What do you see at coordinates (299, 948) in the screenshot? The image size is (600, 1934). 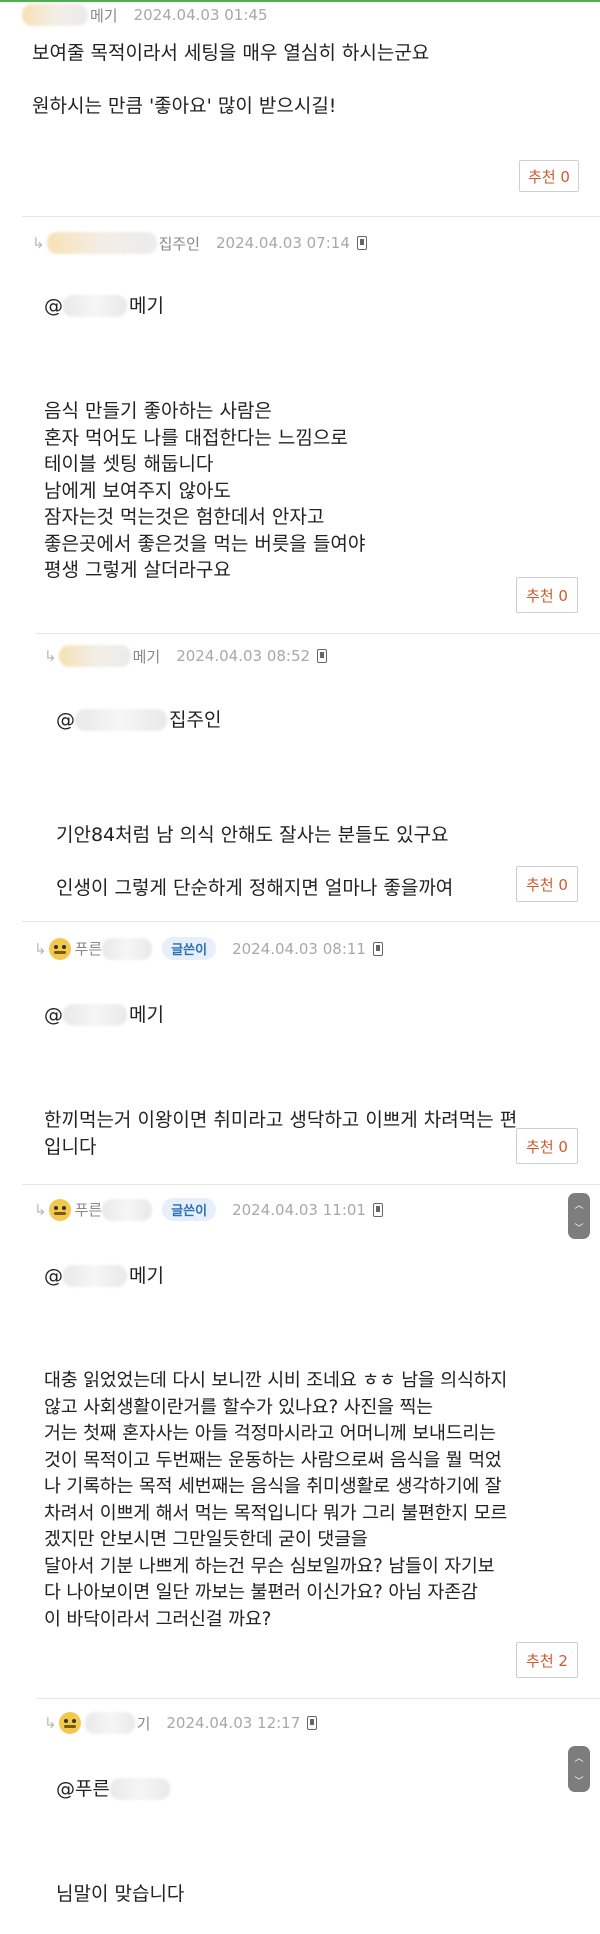 I see `comment-date: 2024.04.03 08:11` at bounding box center [299, 948].